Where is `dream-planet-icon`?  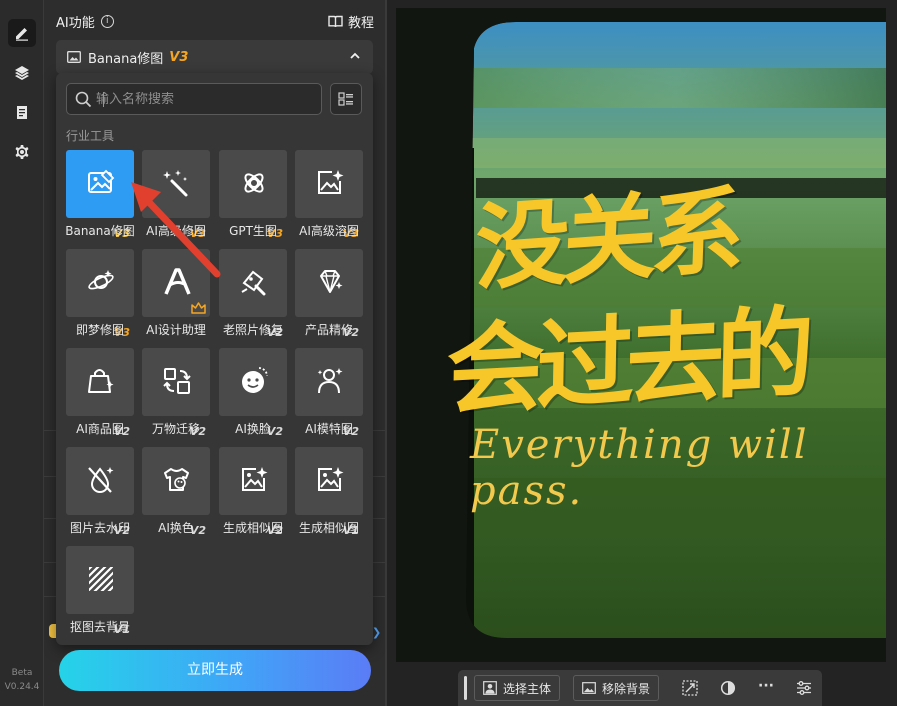 dream-planet-icon is located at coordinates (101, 280).